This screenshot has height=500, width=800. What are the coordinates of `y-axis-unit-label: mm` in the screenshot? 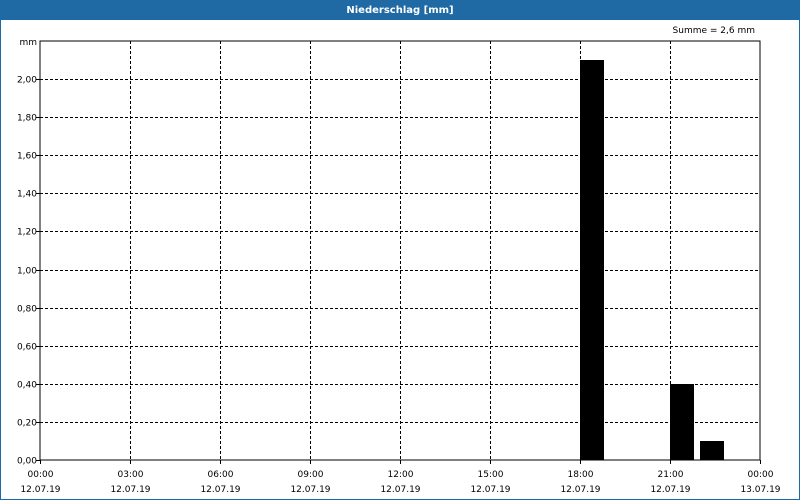 It's located at (28, 43).